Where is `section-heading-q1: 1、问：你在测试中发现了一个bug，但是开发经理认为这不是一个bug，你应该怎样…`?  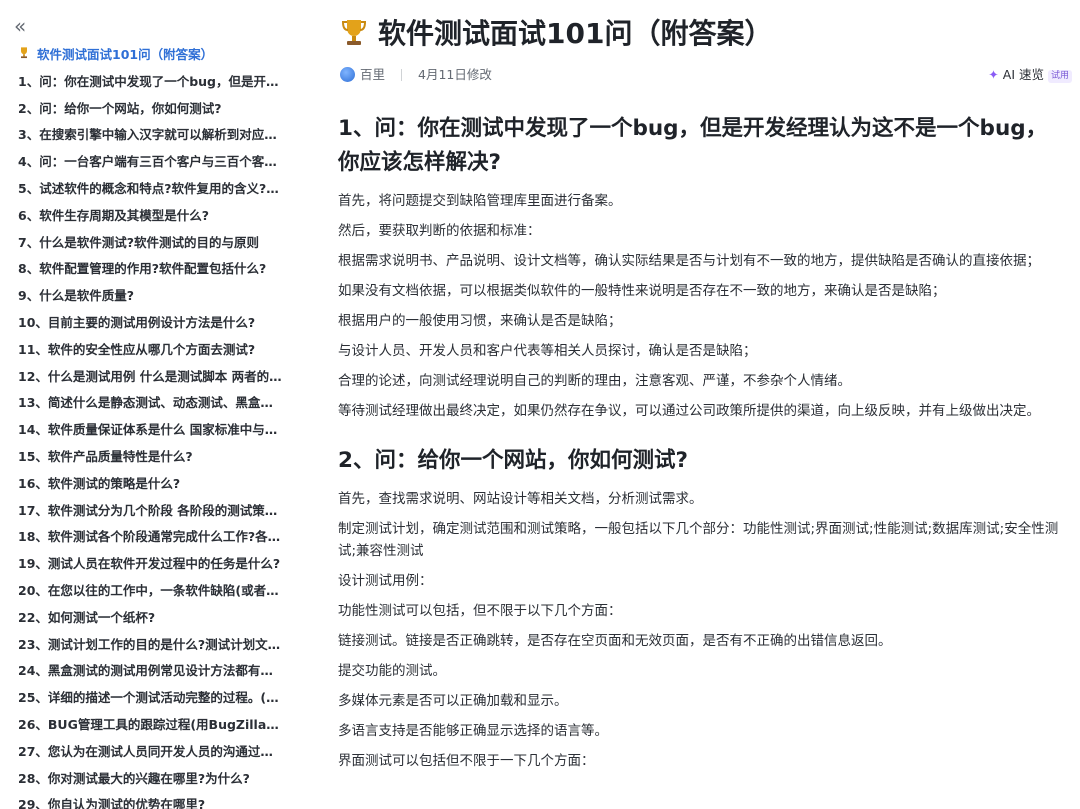
section-heading-q1: 1、问：你在测试中发现了一个bug，但是开发经理认为这不是一个bug，你应该怎样… is located at coordinates (693, 145).